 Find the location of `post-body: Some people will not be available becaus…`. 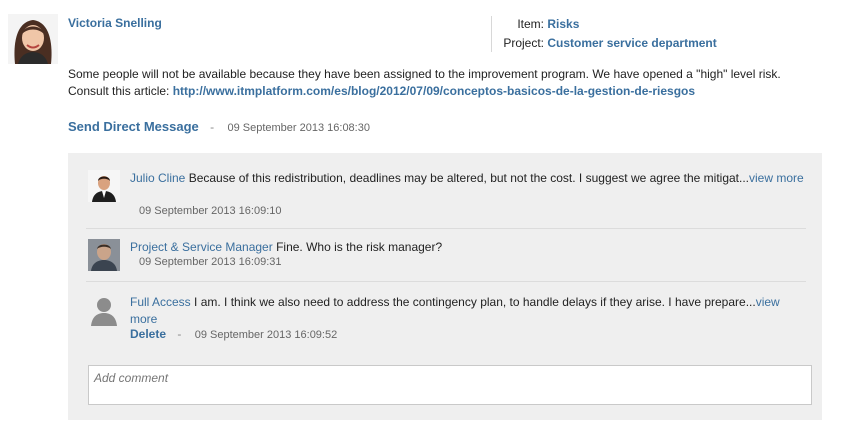

post-body: Some people will not be available becaus… is located at coordinates (448, 83).